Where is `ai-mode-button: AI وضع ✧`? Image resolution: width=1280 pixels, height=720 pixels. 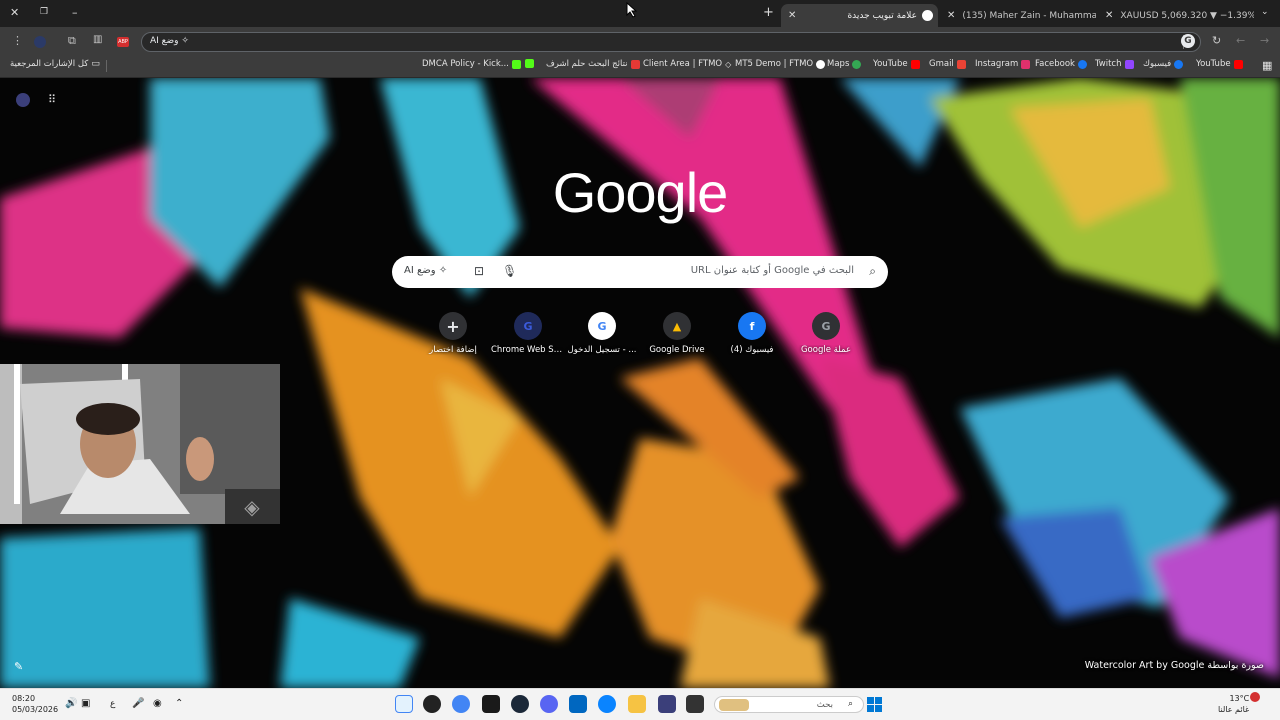
ai-mode-button: AI وضع ✧ is located at coordinates (425, 270).